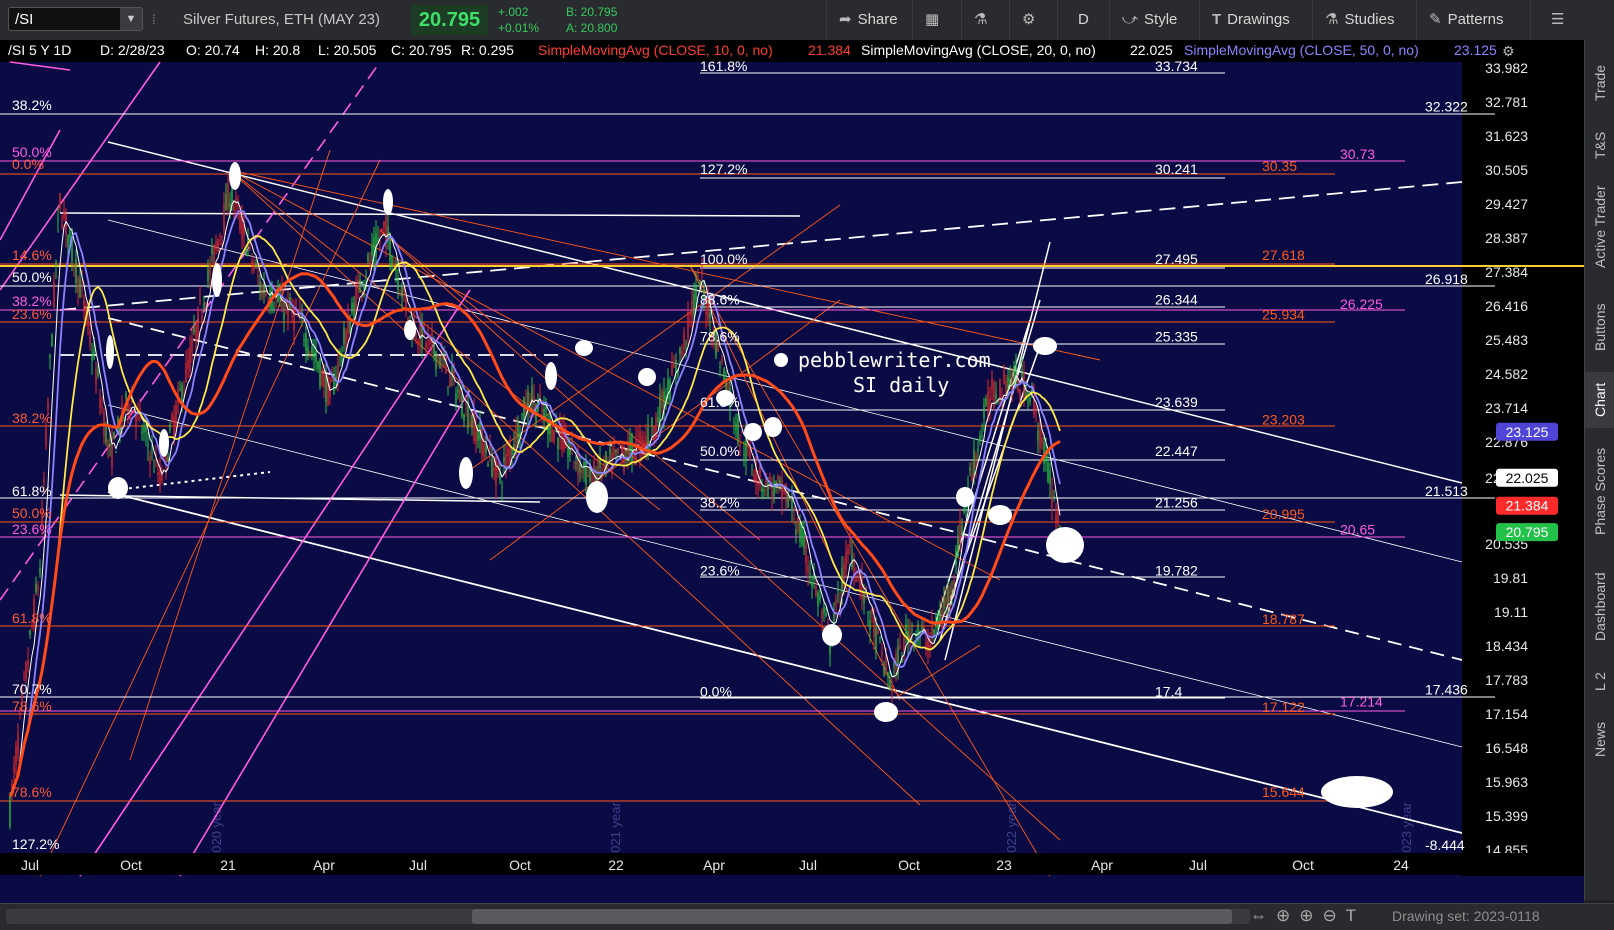 The width and height of the screenshot is (1614, 930). What do you see at coordinates (75, 19) in the screenshot?
I see `symbol-input: /SI ▼` at bounding box center [75, 19].